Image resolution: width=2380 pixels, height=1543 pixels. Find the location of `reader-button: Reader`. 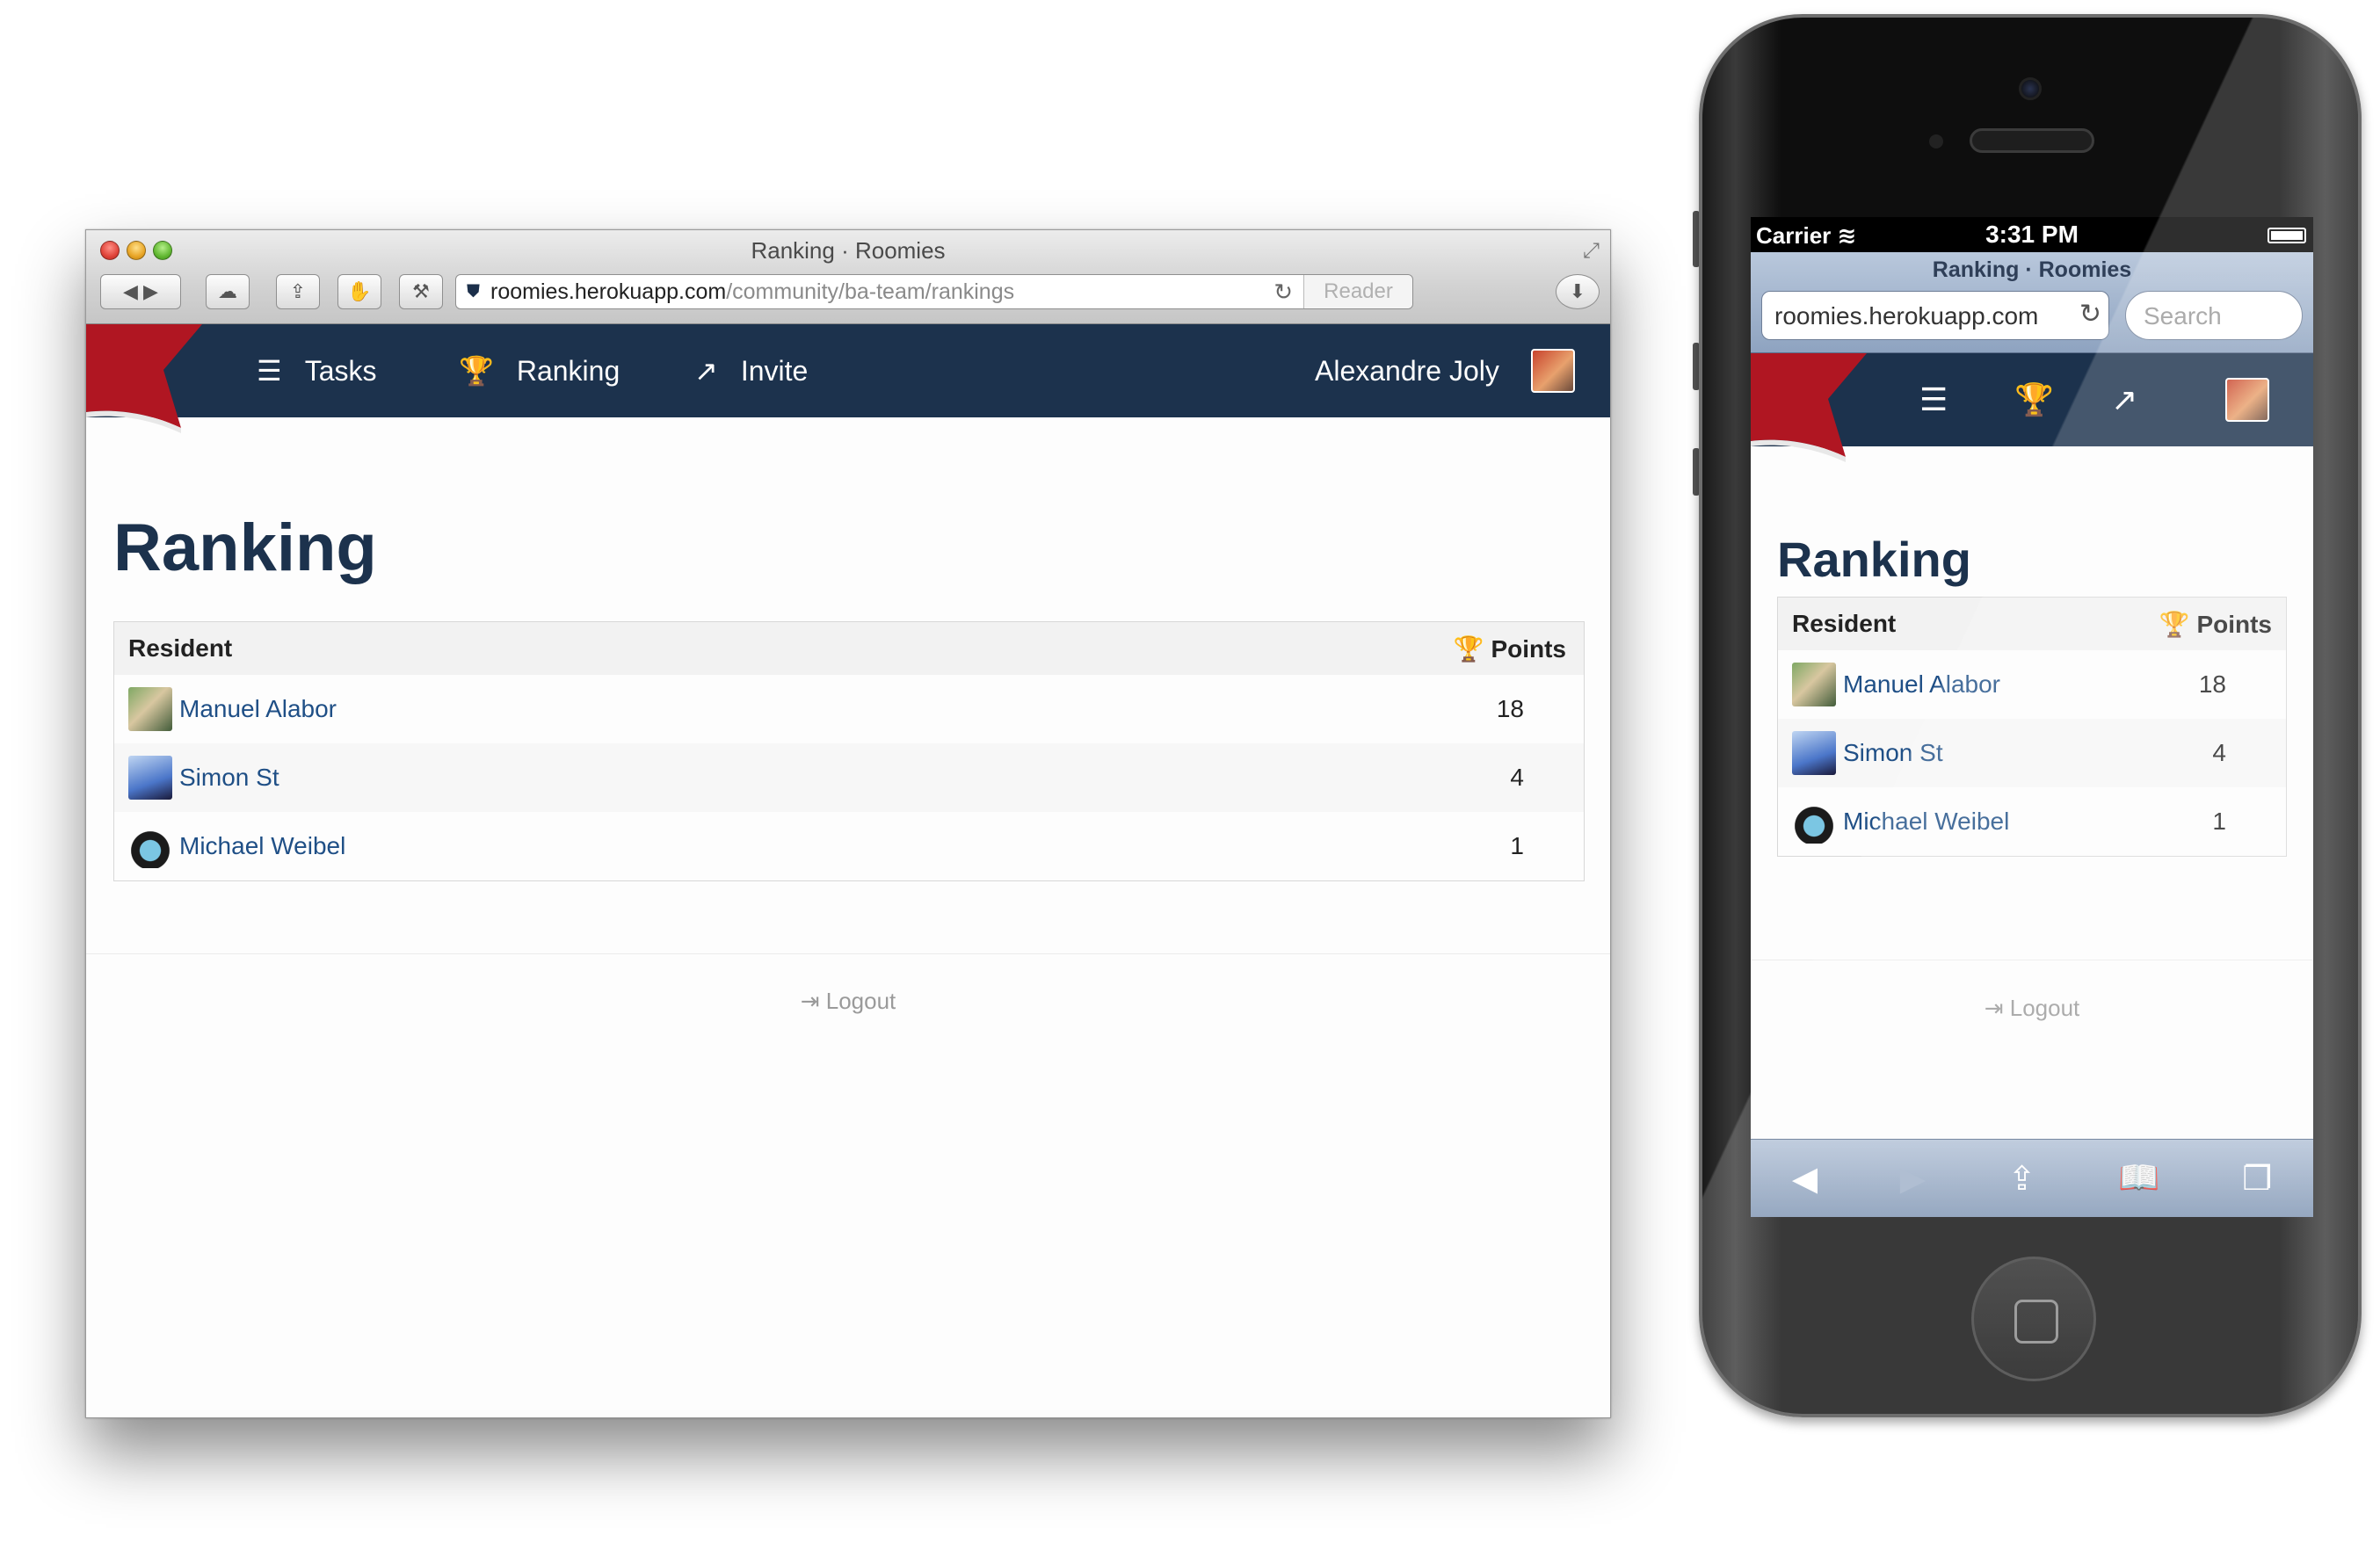

reader-button: Reader is located at coordinates (1357, 291).